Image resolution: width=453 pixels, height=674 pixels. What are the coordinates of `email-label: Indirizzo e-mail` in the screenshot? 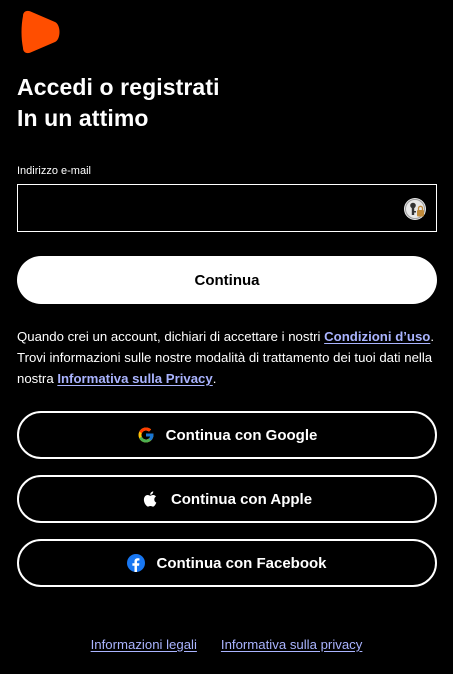 It's located at (54, 171).